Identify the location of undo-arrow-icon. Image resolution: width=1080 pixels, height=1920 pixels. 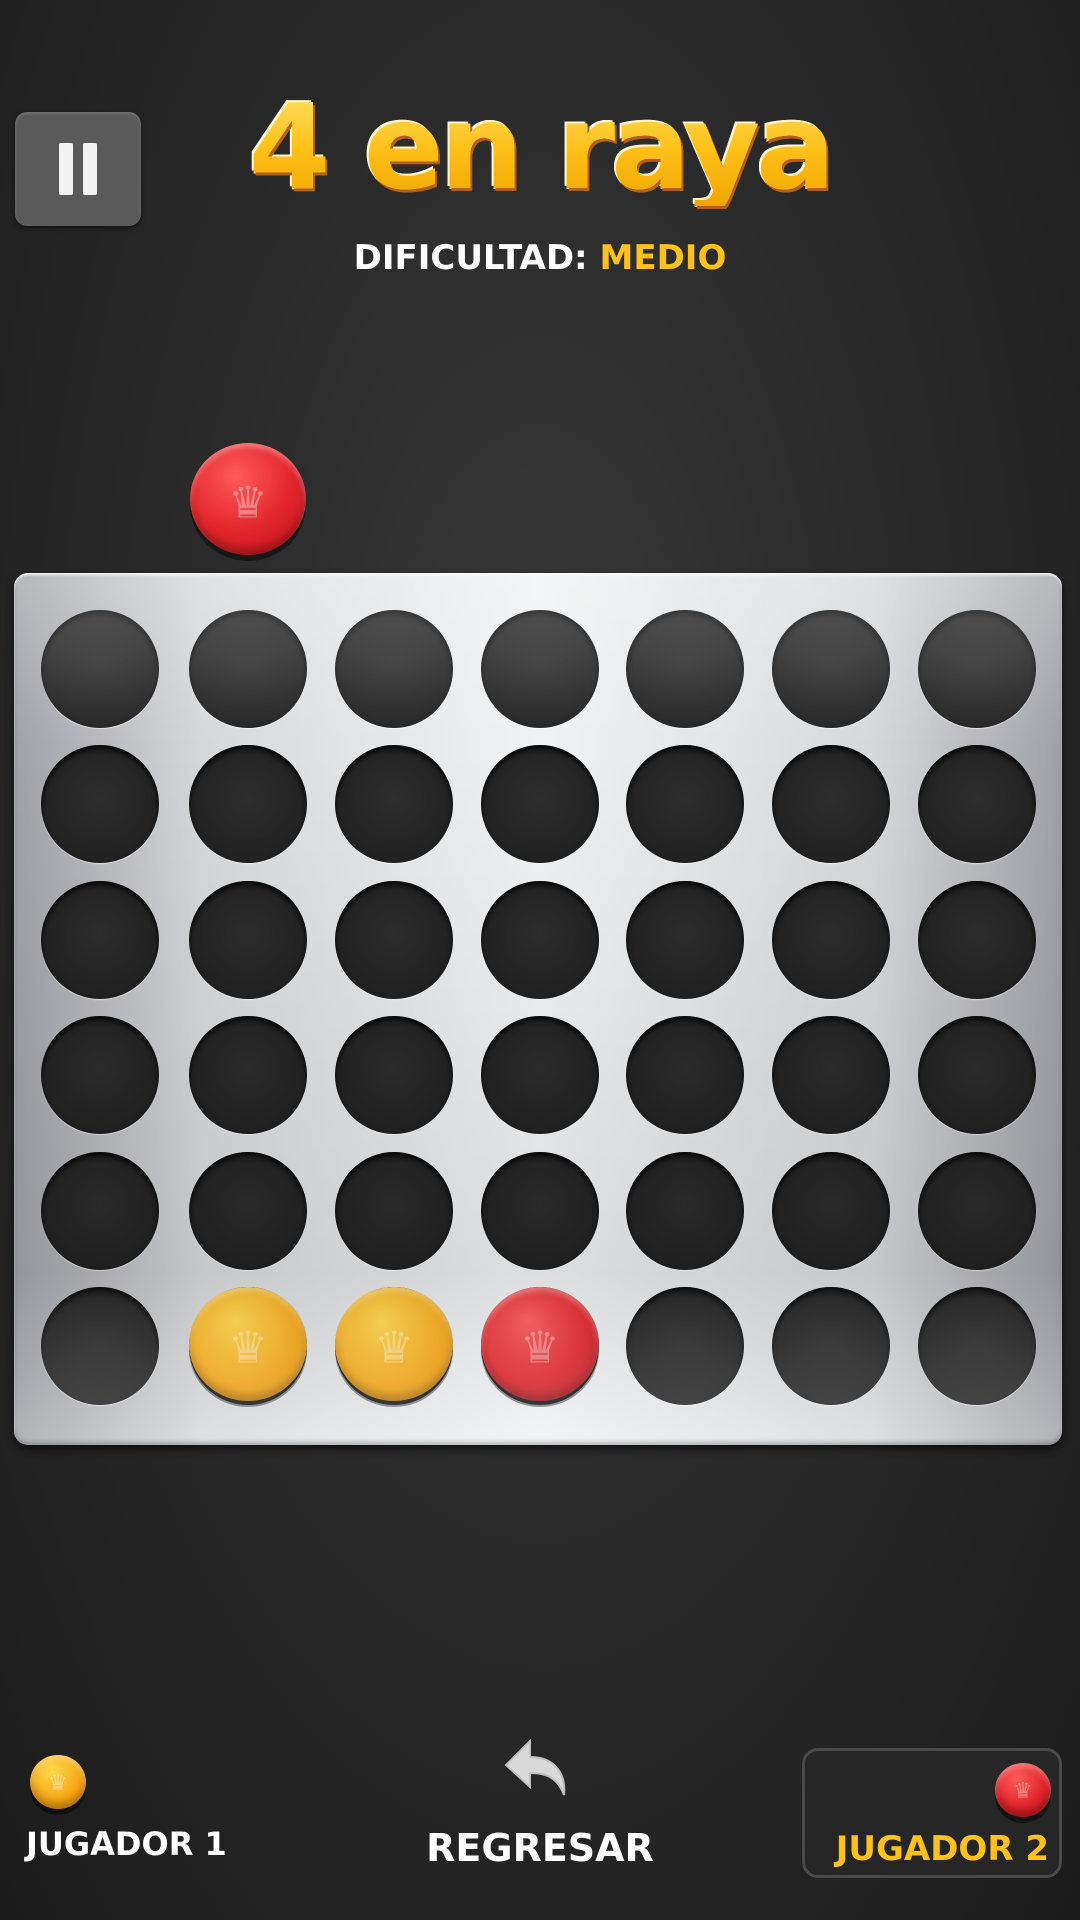
(535, 1767).